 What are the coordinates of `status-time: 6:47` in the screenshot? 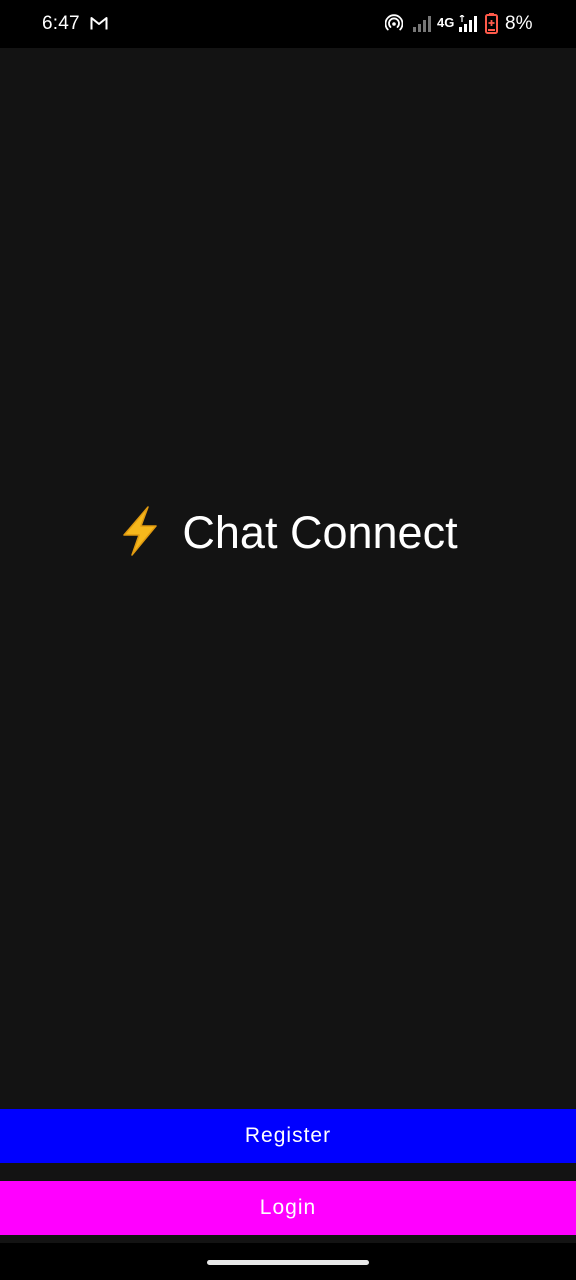 It's located at (61, 23).